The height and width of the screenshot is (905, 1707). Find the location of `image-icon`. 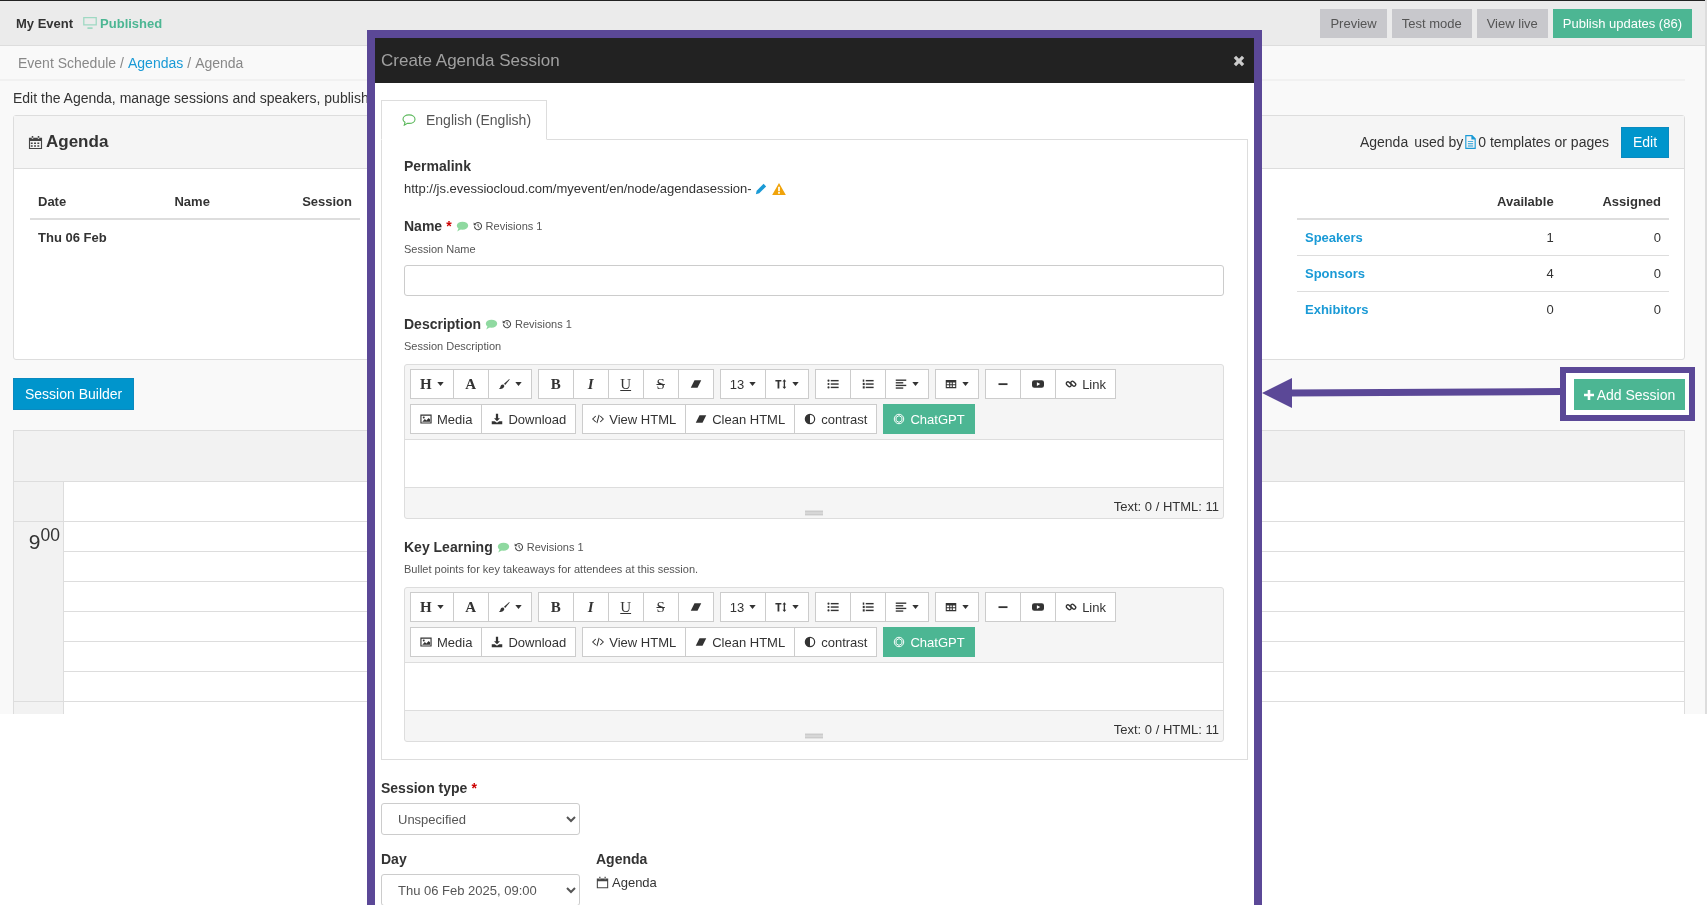

image-icon is located at coordinates (426, 419).